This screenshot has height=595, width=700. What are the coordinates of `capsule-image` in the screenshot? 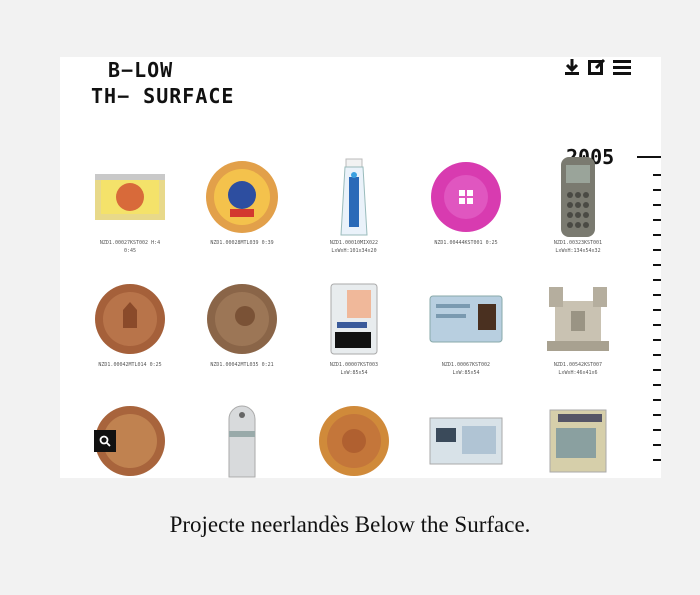 It's located at (242, 439).